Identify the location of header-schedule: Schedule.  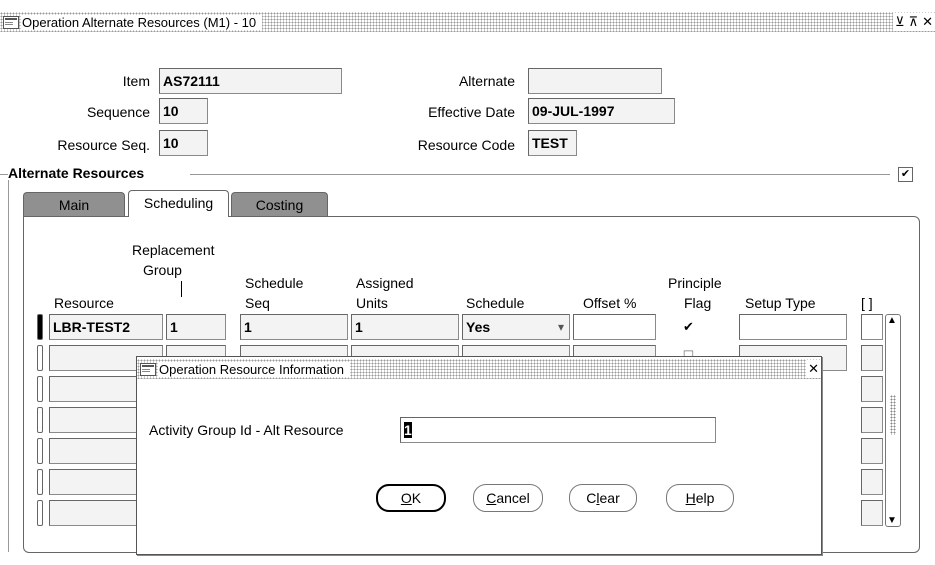
(495, 303).